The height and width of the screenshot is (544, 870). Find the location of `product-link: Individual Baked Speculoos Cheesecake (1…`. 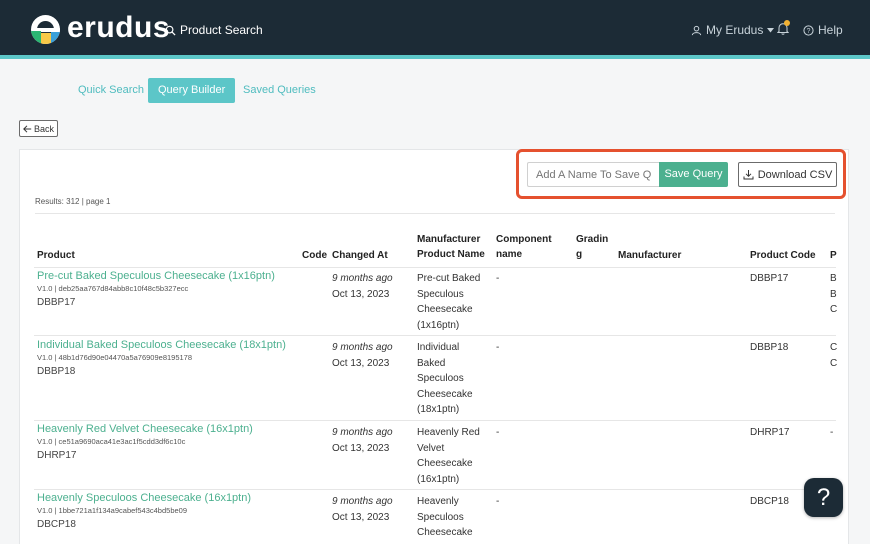

product-link: Individual Baked Speculoos Cheesecake (1… is located at coordinates (161, 345).